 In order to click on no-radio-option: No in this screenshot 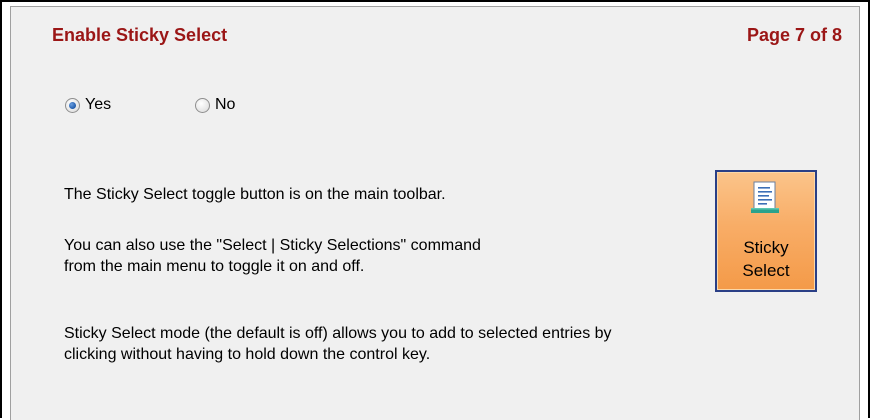, I will do `click(215, 105)`.